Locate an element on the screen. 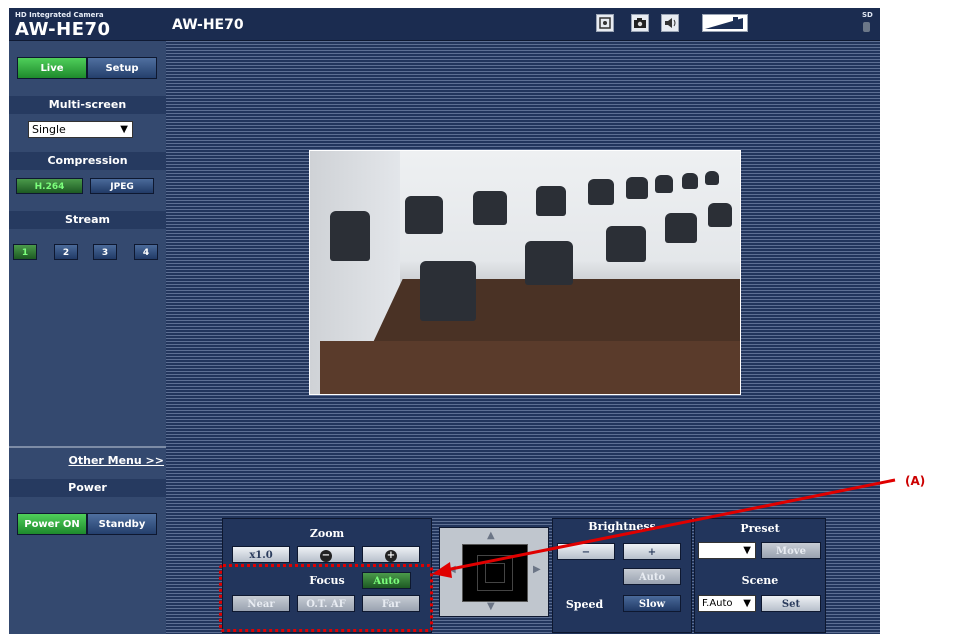 This screenshot has height=636, width=958. callout-arrow-icon is located at coordinates (664, 528).